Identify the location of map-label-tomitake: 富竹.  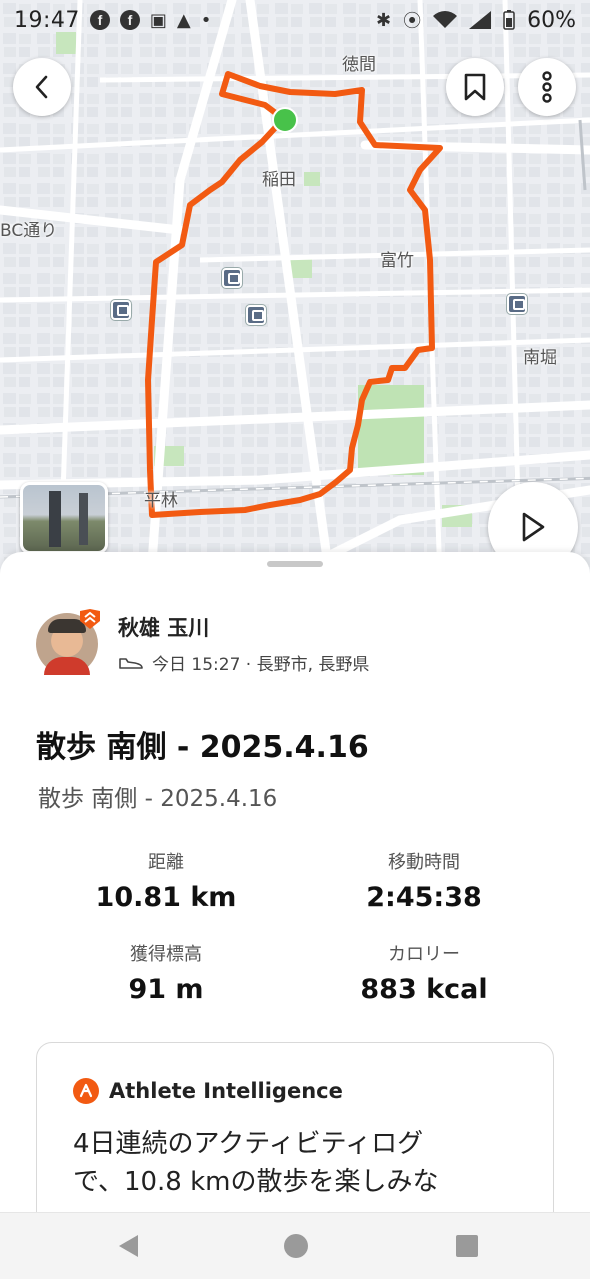
(397, 261).